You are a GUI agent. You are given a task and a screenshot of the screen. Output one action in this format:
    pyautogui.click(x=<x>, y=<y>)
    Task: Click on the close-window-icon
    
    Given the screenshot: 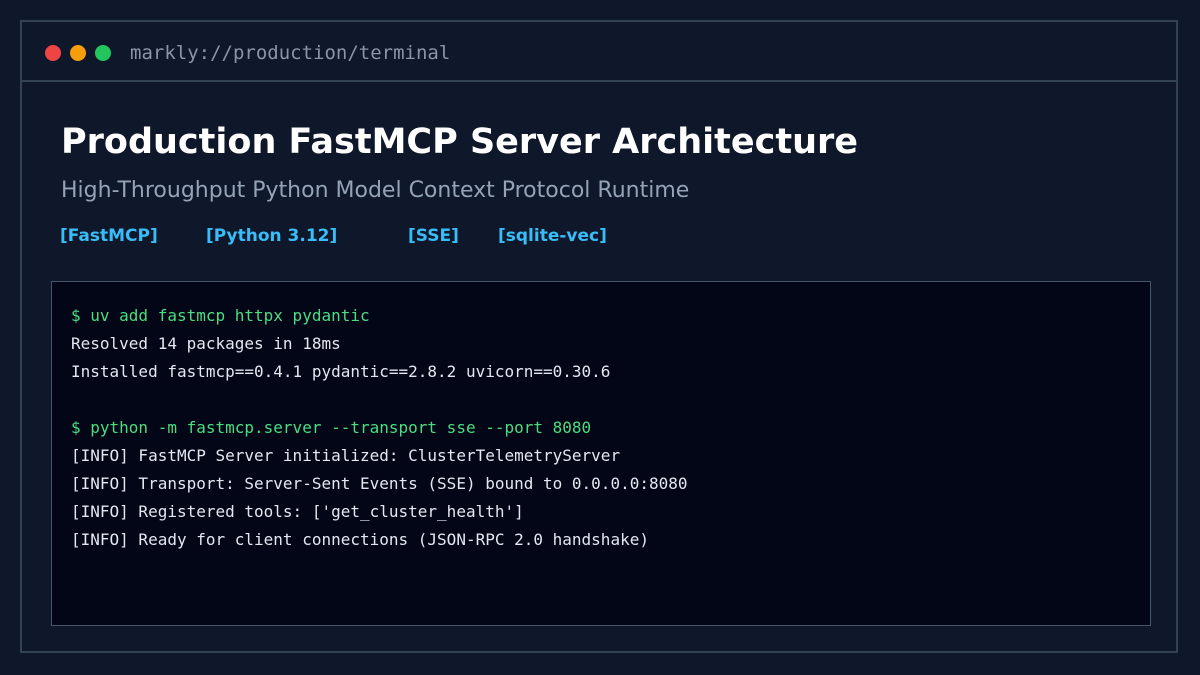 What is the action you would take?
    pyautogui.click(x=53, y=53)
    